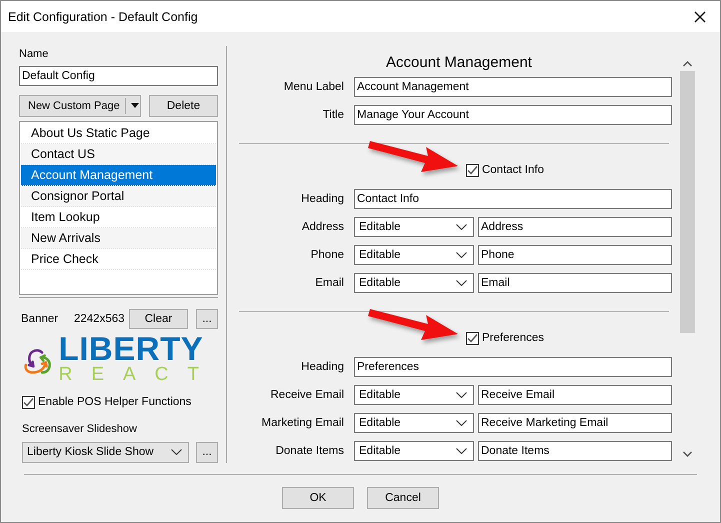  What do you see at coordinates (118, 196) in the screenshot?
I see `page-list-item: Consignor Portal` at bounding box center [118, 196].